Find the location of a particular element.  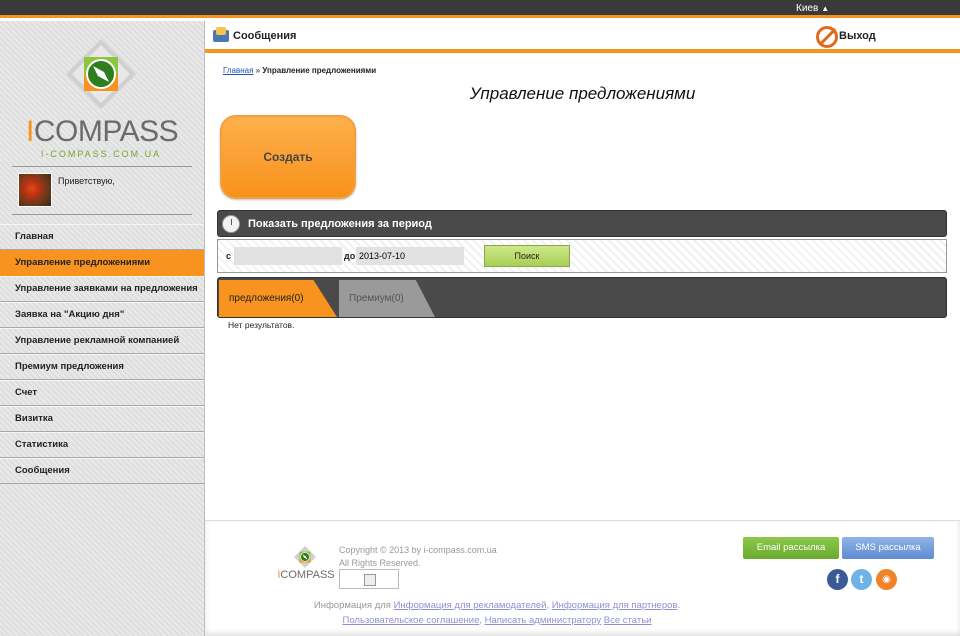

tab-premium: Премиум(0) is located at coordinates (387, 298).